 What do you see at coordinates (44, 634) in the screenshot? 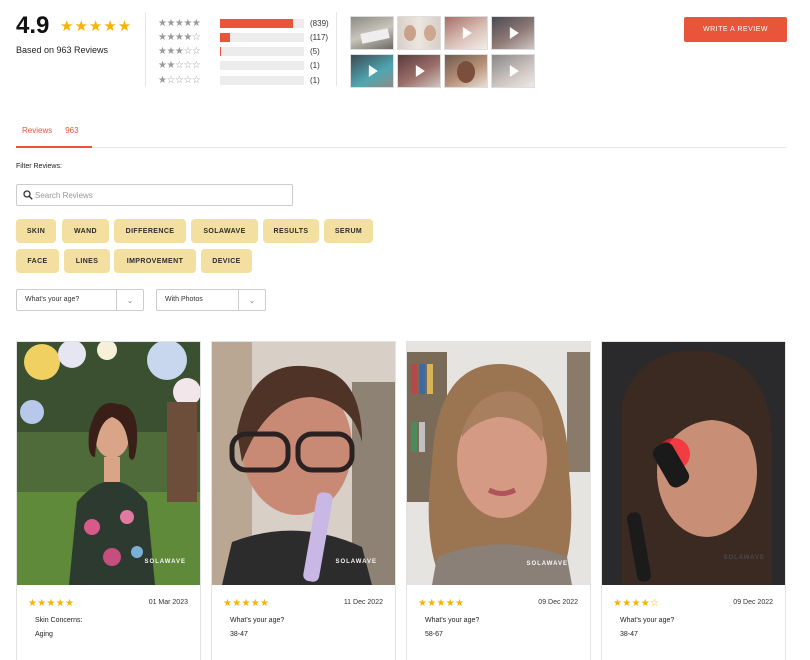
I see `review-answer: Aging` at bounding box center [44, 634].